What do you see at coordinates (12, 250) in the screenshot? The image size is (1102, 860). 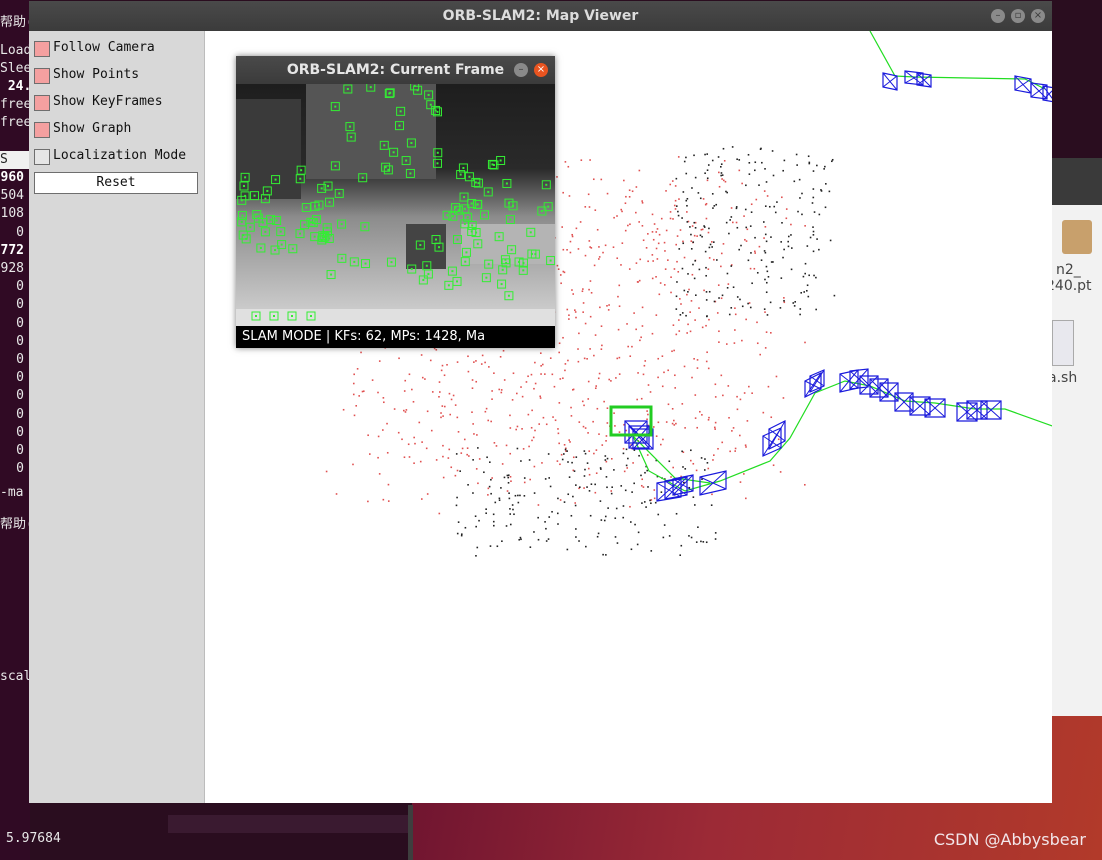 I see `terminal-number: 772` at bounding box center [12, 250].